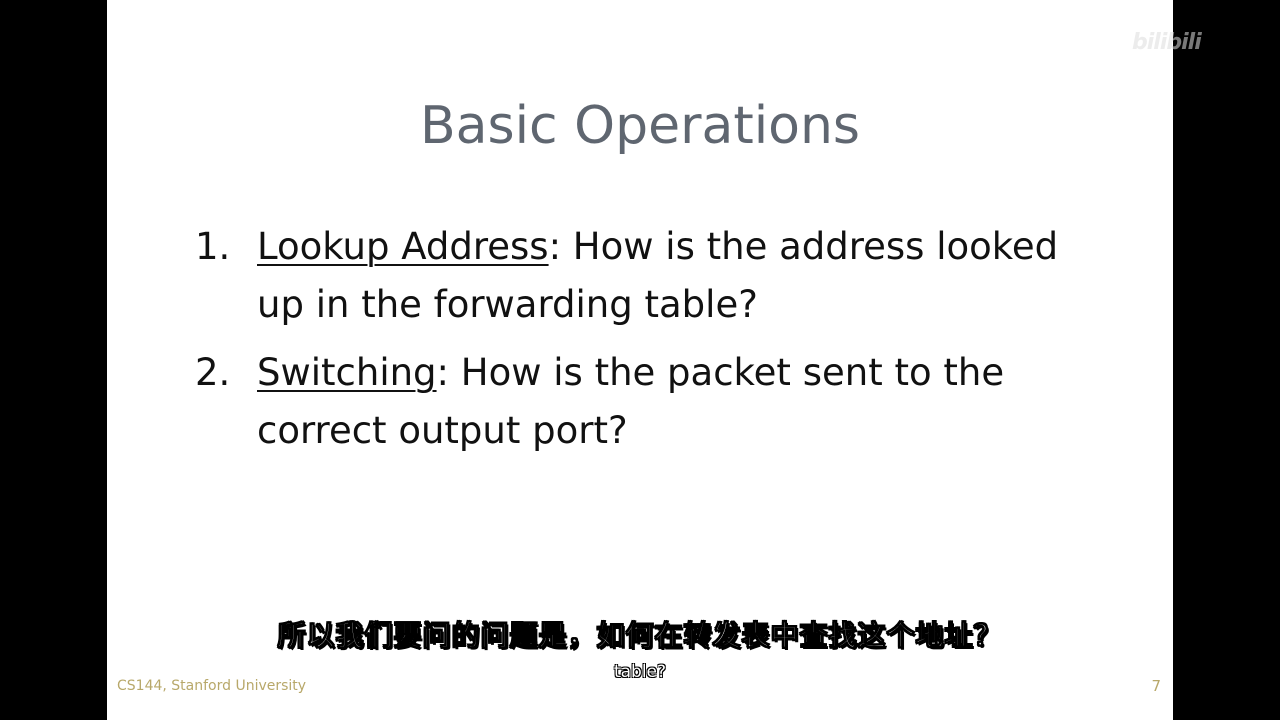 Image resolution: width=1280 pixels, height=720 pixels. What do you see at coordinates (403, 246) in the screenshot?
I see `item-term: Lookup Address` at bounding box center [403, 246].